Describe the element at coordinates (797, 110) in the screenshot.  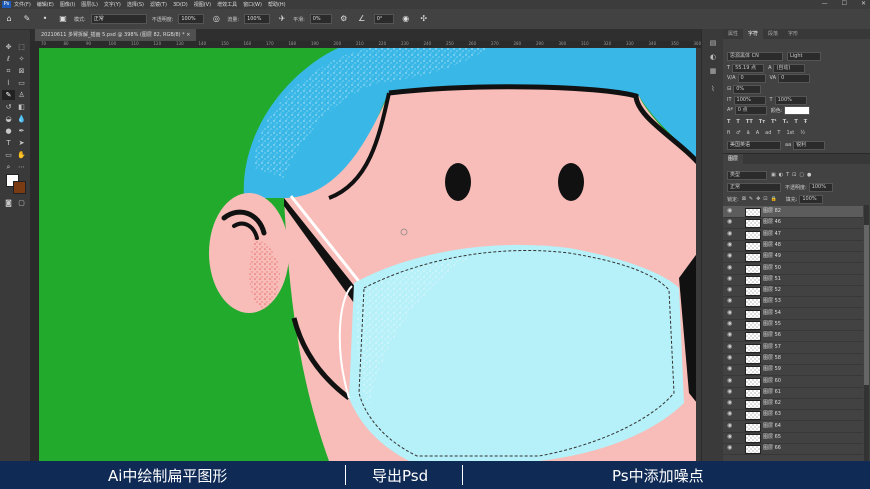
I see `text-color-swatch` at that location.